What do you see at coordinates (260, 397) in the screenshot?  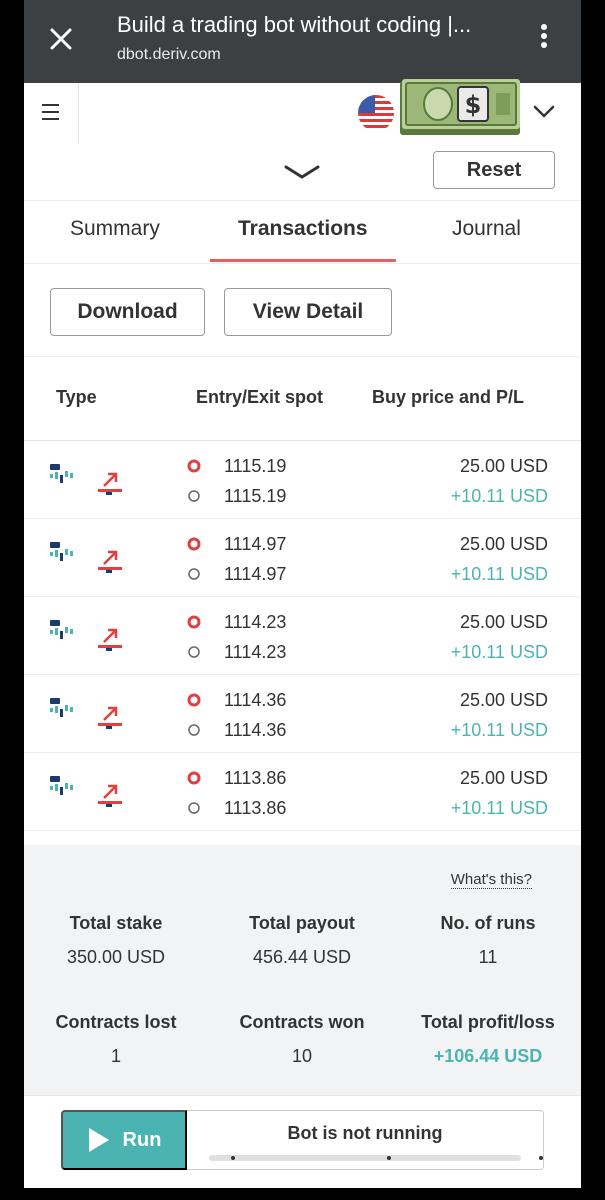 I see `column-header-spot: Entry/Exit spot` at bounding box center [260, 397].